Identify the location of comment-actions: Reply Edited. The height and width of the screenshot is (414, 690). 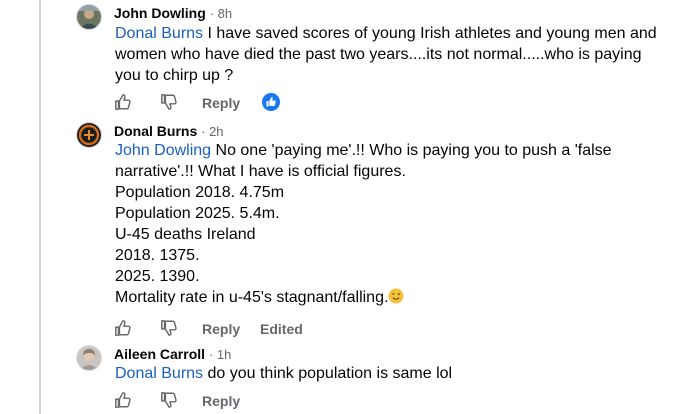
(224, 329).